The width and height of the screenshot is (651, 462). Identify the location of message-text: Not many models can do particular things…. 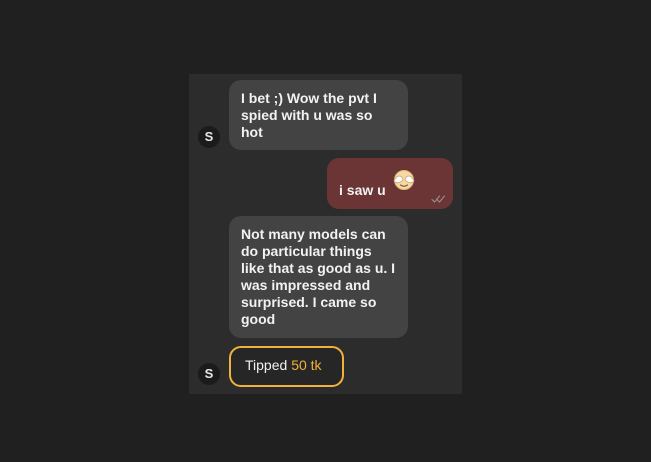
(318, 276).